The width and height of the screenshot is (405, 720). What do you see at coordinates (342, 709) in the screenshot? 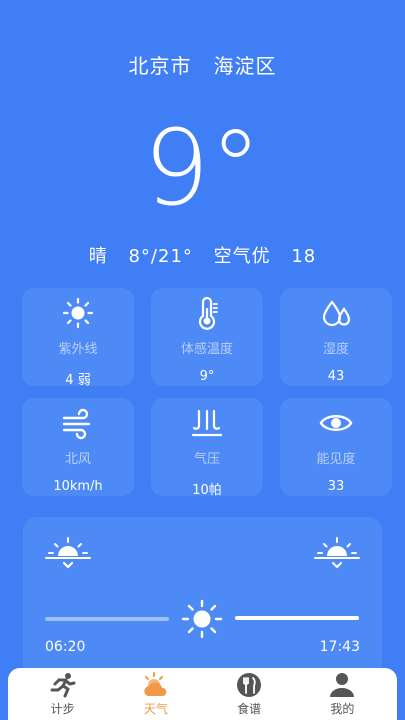
I see `tab-label: 我的` at bounding box center [342, 709].